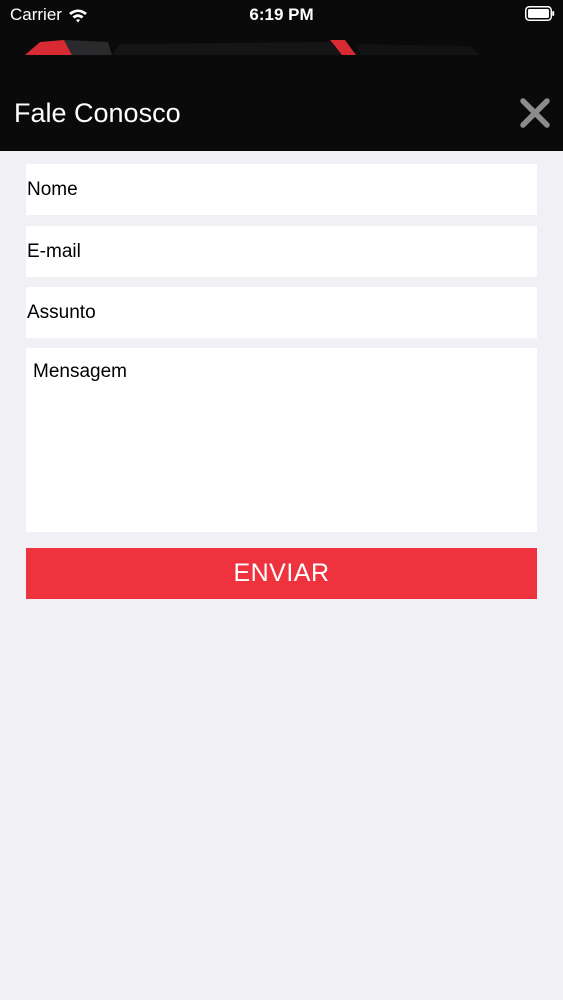  What do you see at coordinates (54, 251) in the screenshot?
I see `email-placeholder: E-mail` at bounding box center [54, 251].